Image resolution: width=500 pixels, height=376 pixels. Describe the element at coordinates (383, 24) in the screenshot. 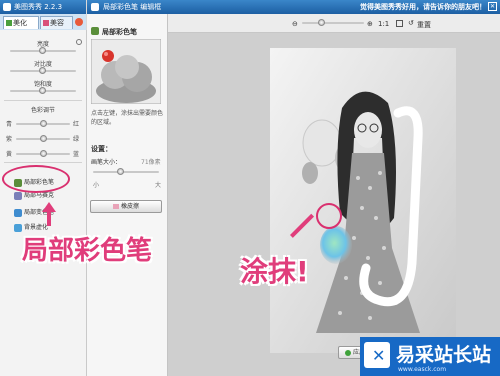

I see `zoom-ratio: 1:1` at that location.